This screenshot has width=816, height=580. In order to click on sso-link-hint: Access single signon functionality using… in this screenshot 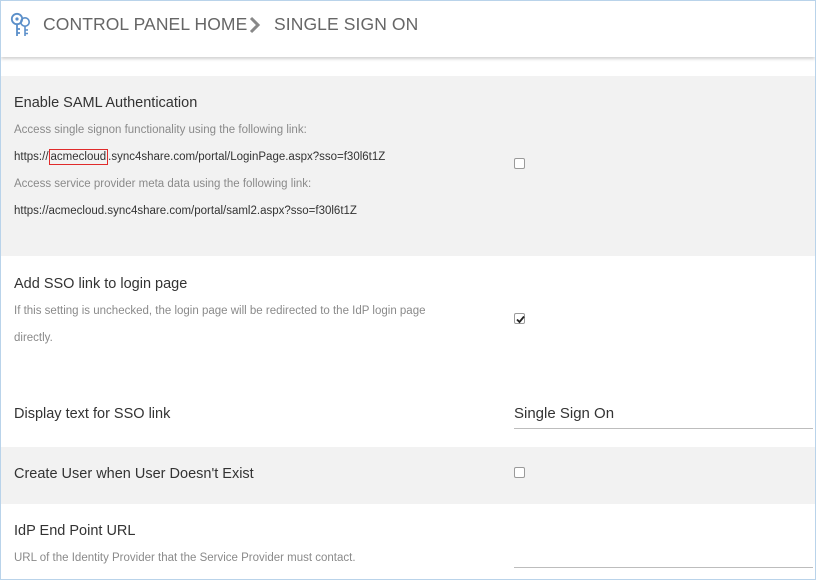, I will do `click(160, 130)`.